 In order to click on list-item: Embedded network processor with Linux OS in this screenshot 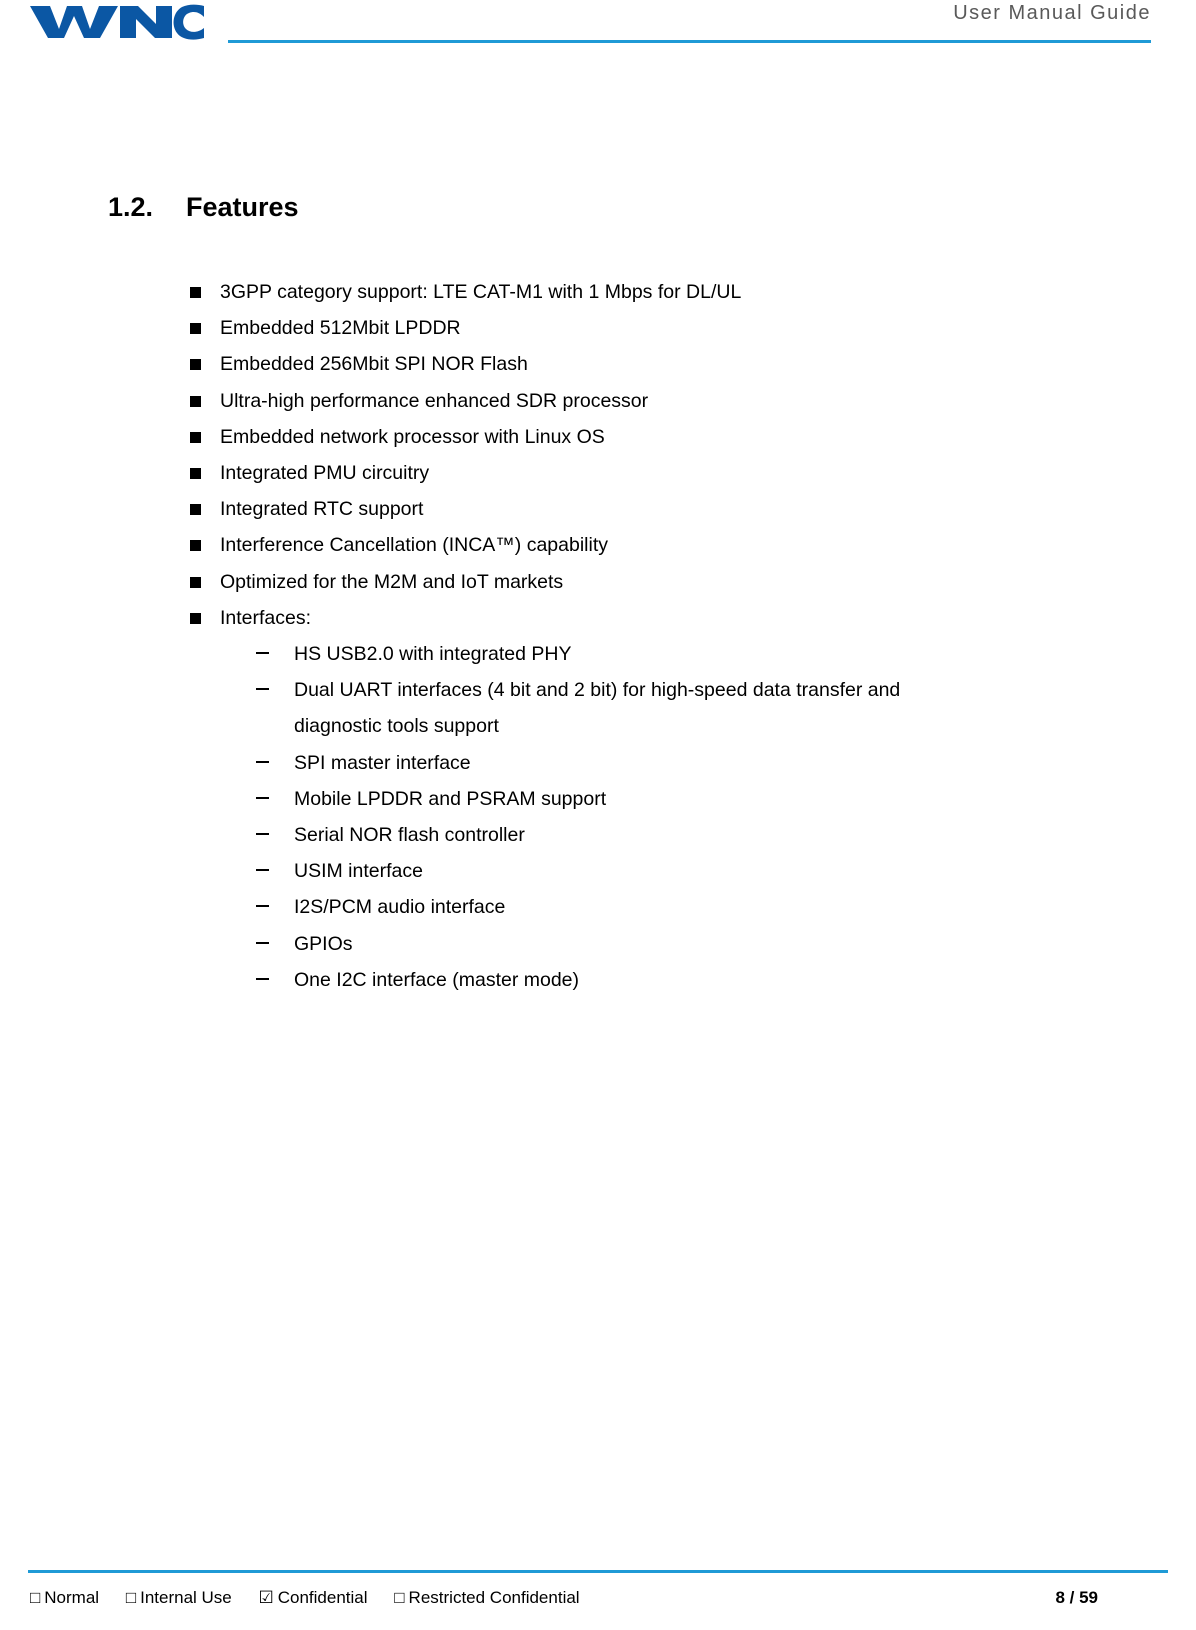, I will do `click(638, 437)`.